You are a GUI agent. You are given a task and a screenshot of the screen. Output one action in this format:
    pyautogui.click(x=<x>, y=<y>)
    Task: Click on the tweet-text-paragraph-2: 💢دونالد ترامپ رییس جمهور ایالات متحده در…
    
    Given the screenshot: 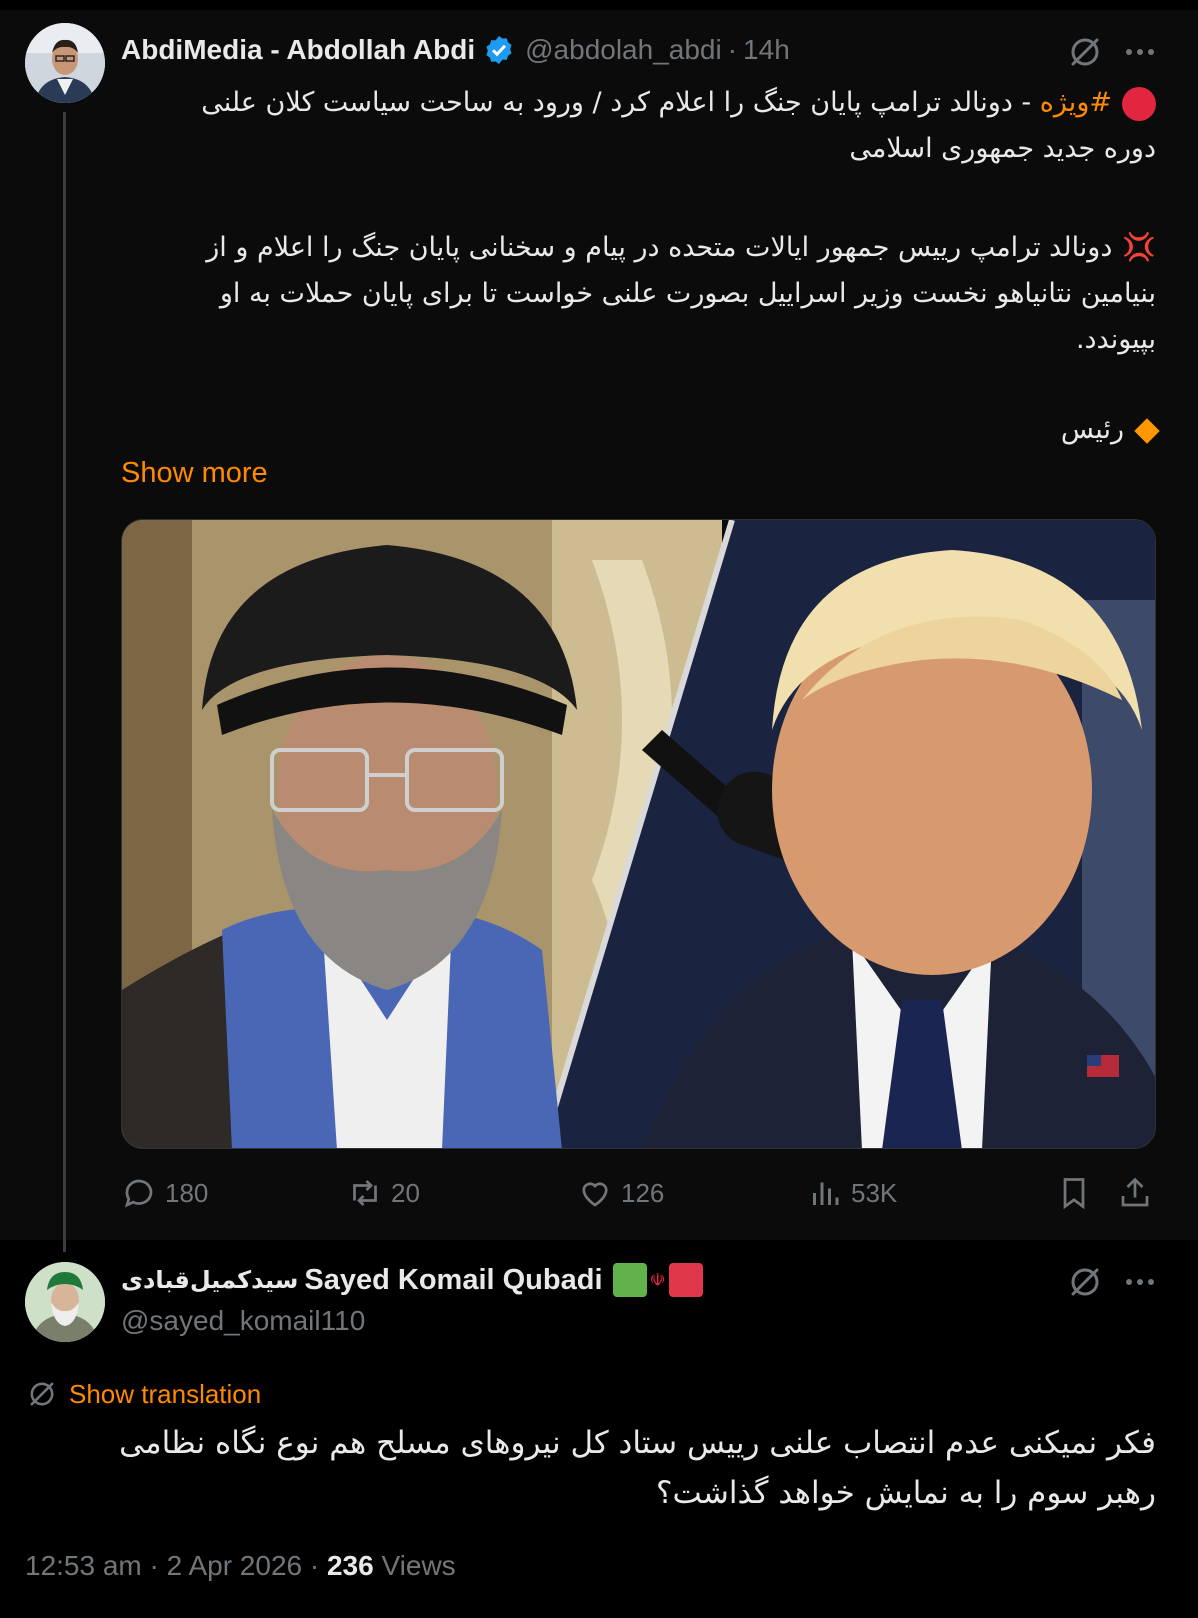 What is the action you would take?
    pyautogui.click(x=656, y=294)
    